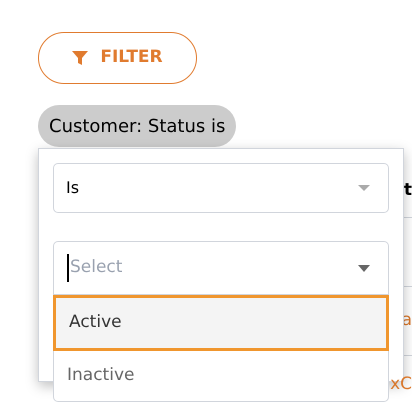 Image resolution: width=412 pixels, height=412 pixels. I want to click on operator-select: Is, so click(221, 188).